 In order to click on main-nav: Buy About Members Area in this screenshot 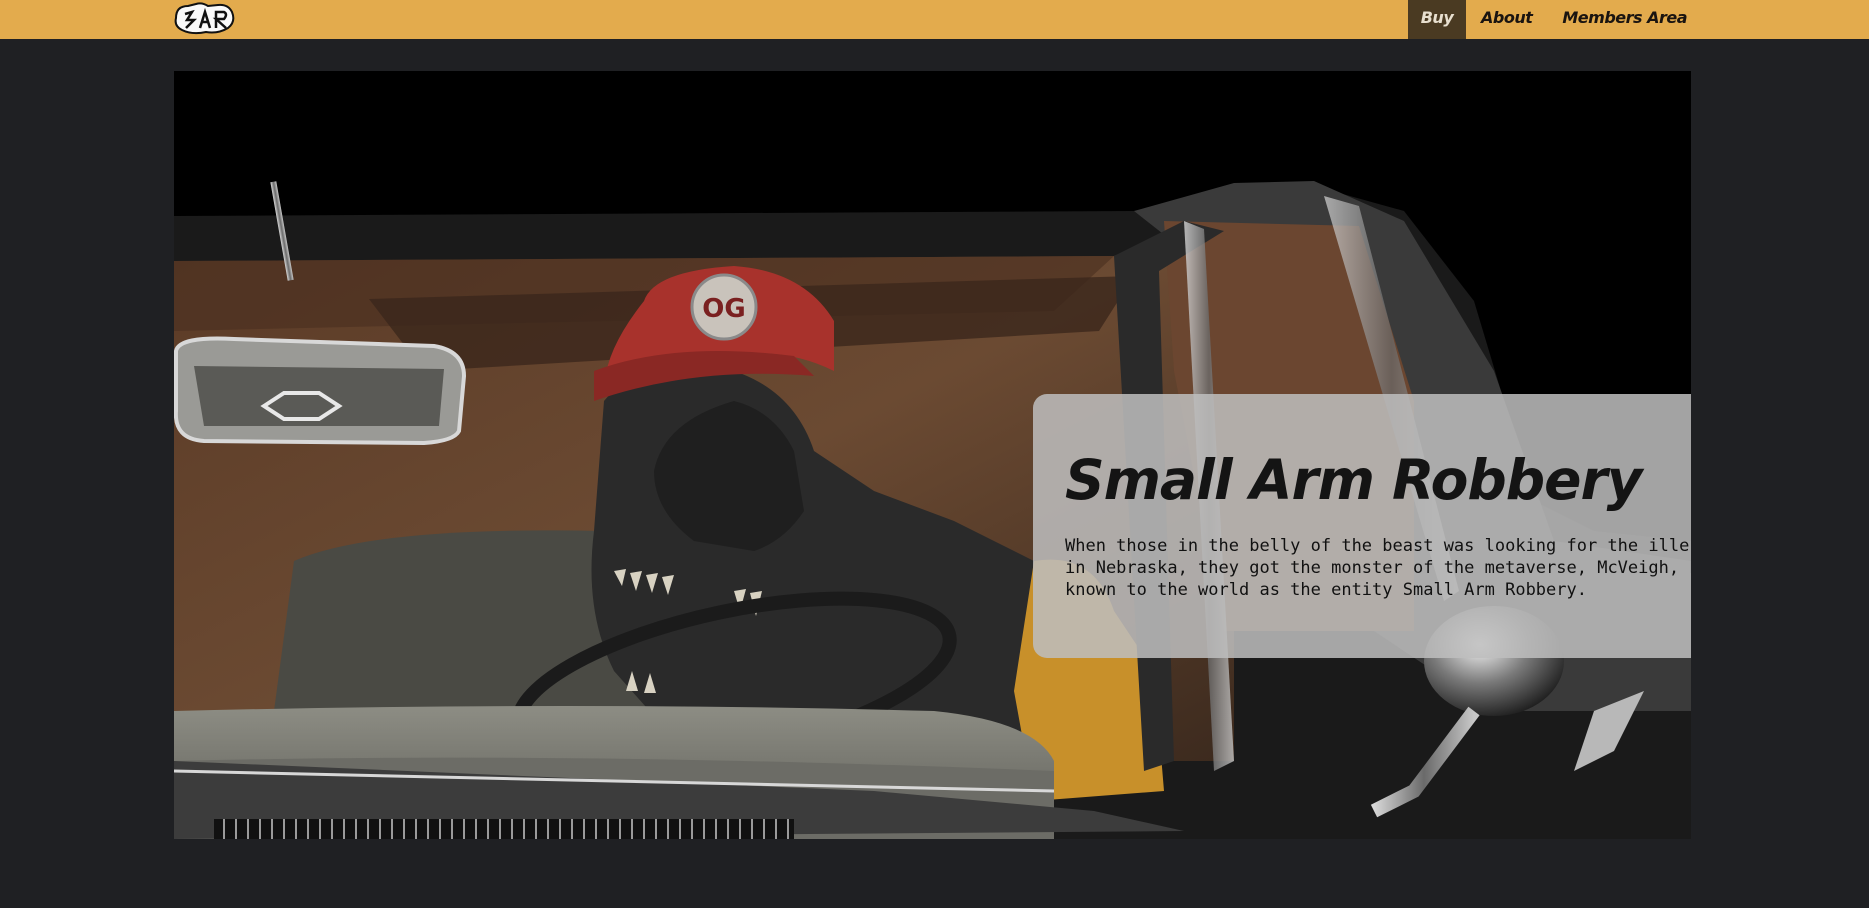, I will do `click(1548, 19)`.